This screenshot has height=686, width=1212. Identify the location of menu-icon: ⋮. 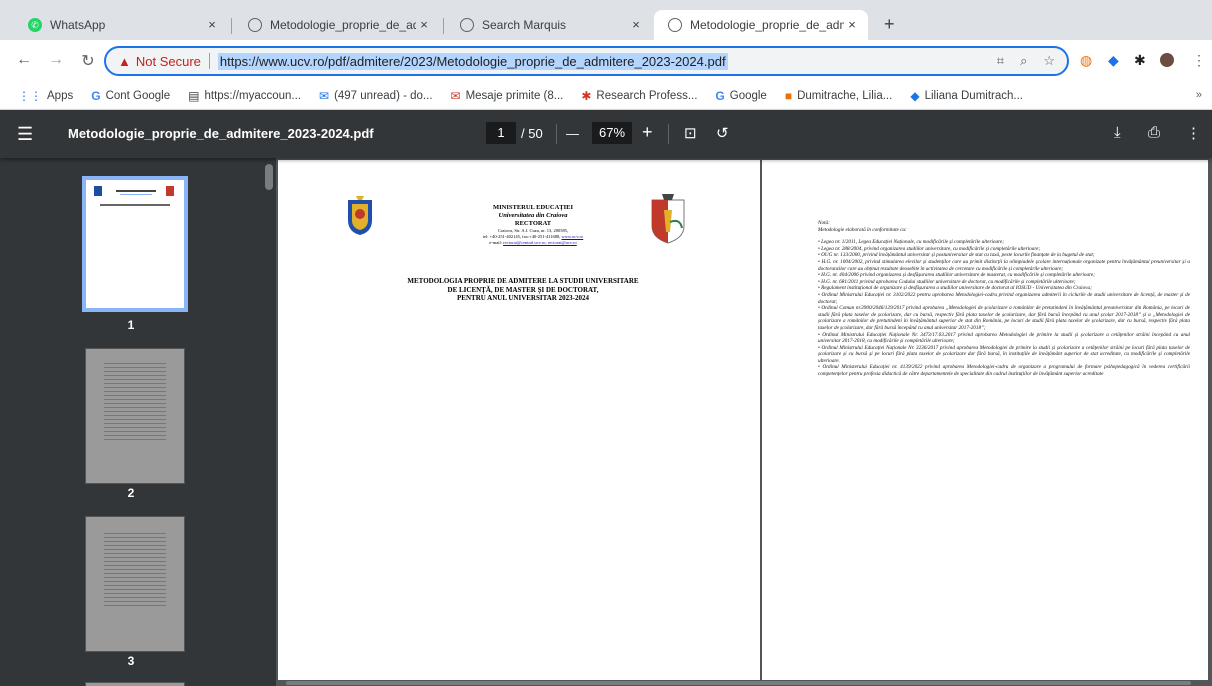
(1199, 60).